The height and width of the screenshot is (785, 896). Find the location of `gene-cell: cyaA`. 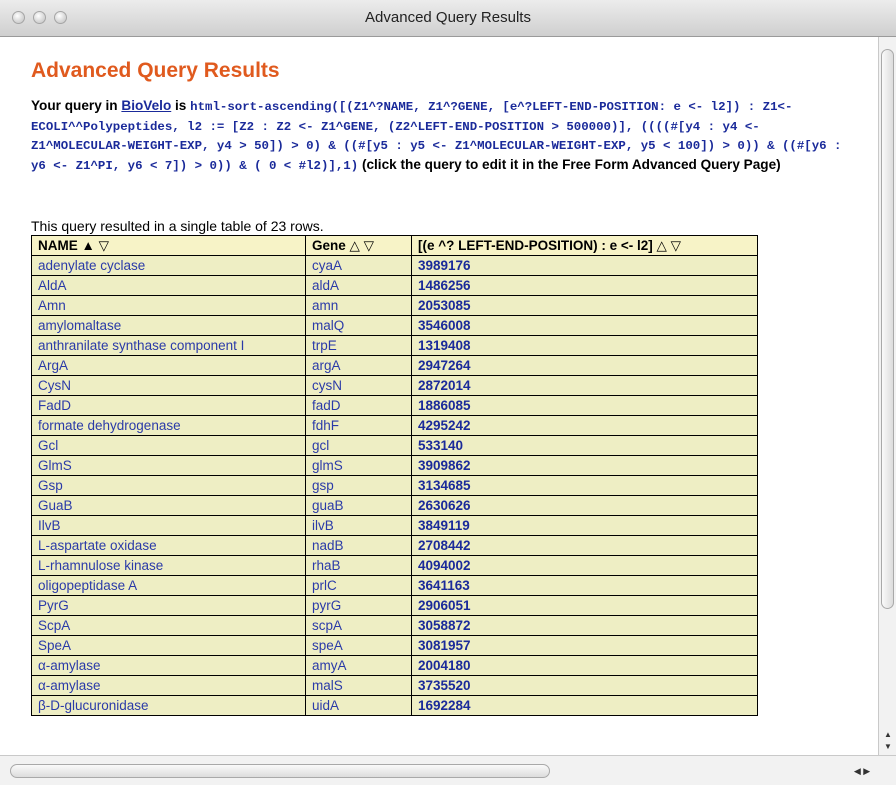

gene-cell: cyaA is located at coordinates (358, 265).